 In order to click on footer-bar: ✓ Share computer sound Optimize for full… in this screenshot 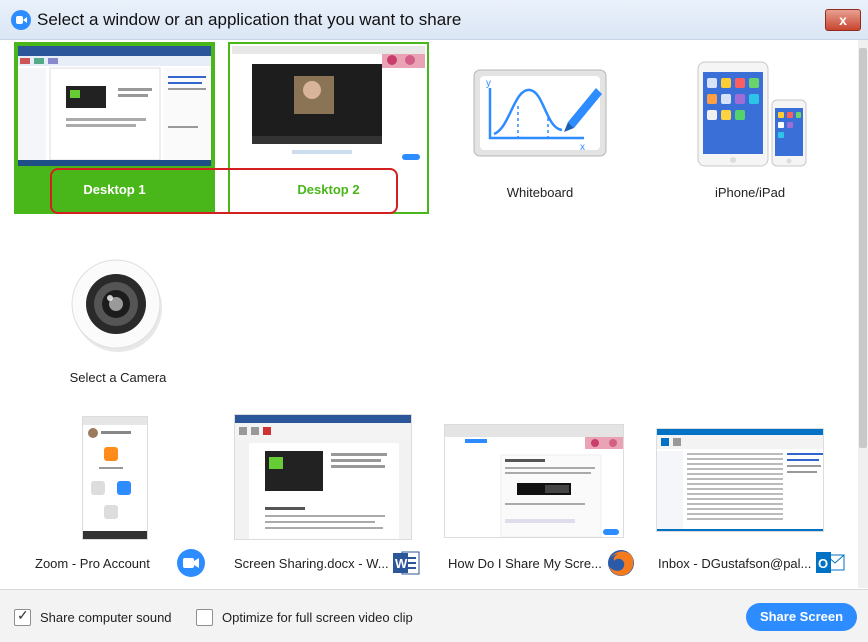, I will do `click(434, 615)`.